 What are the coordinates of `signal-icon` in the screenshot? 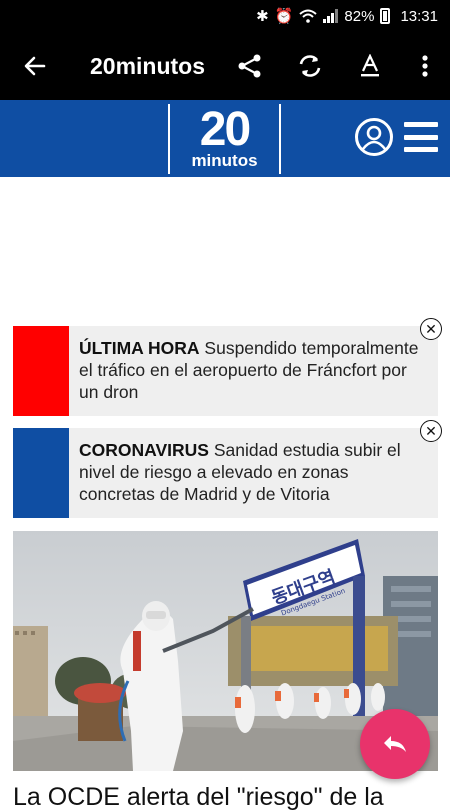 It's located at (331, 16).